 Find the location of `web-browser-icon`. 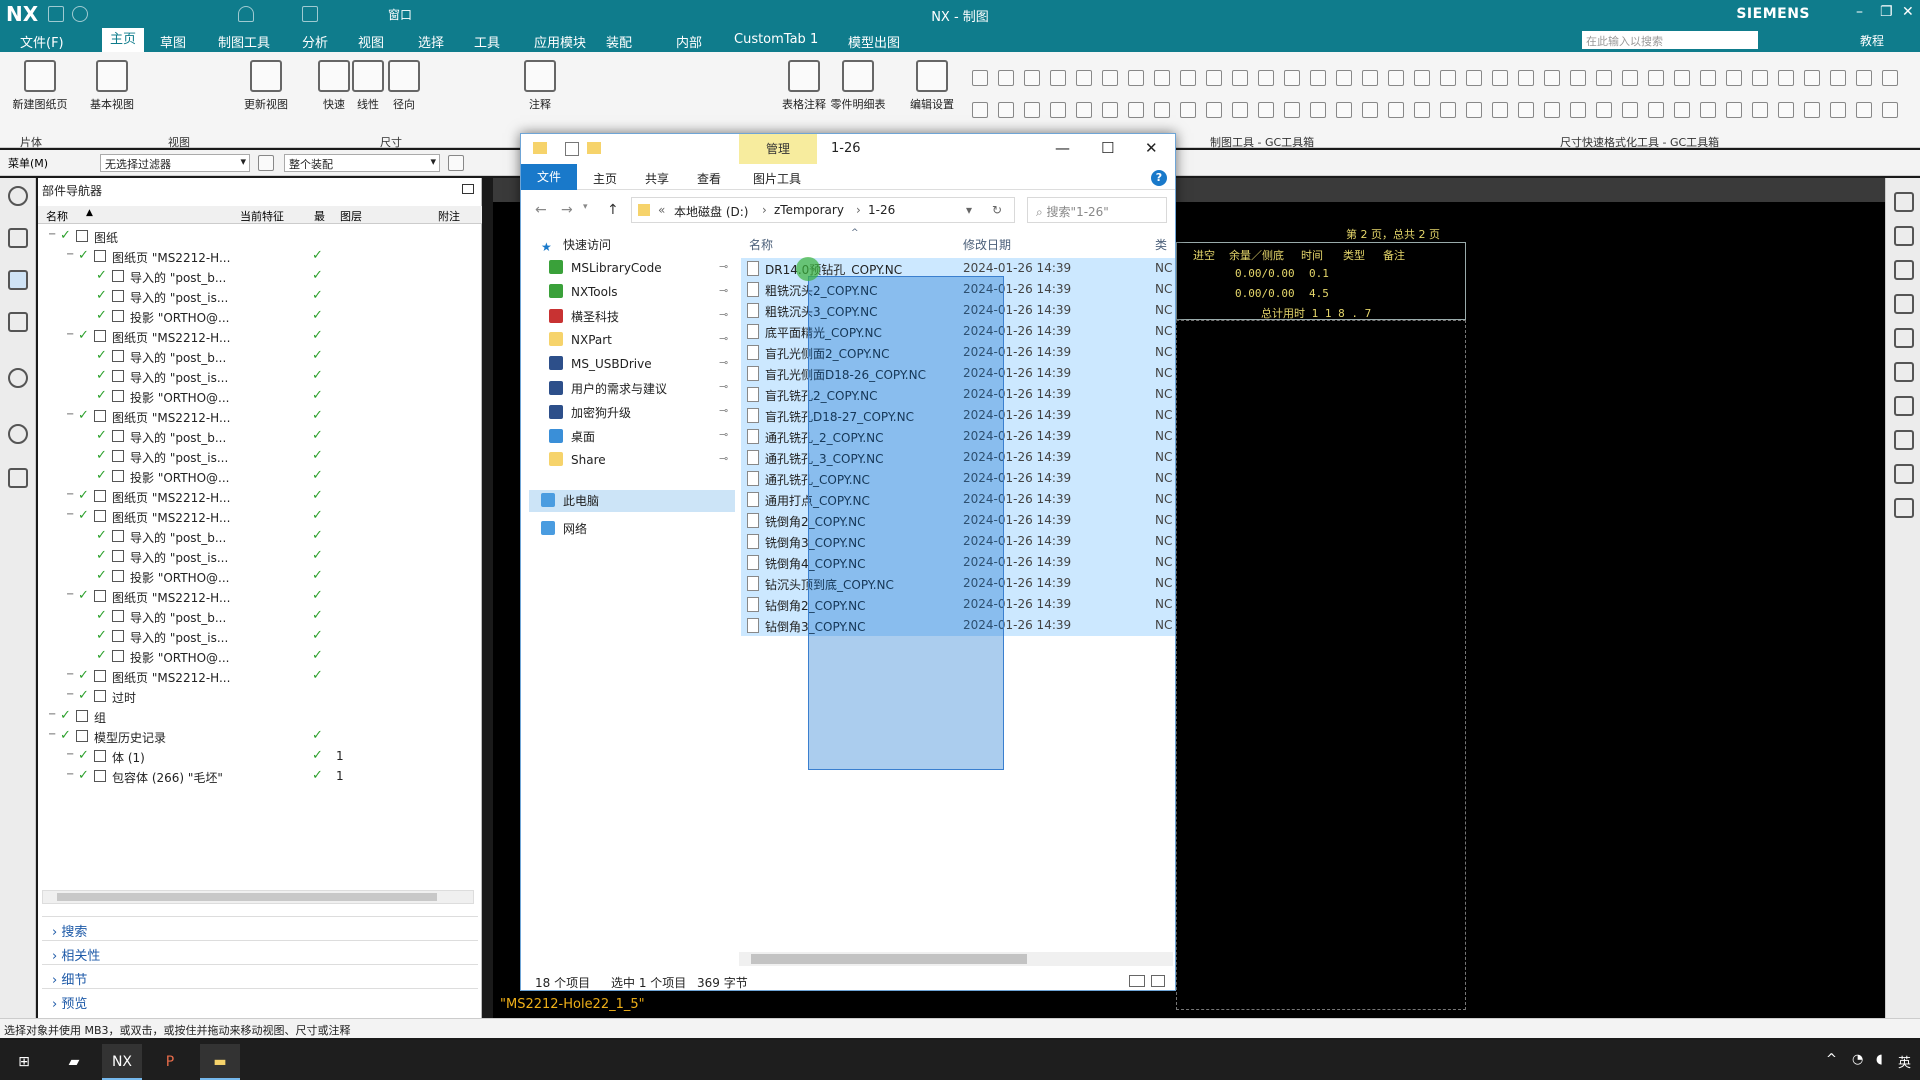

web-browser-icon is located at coordinates (18, 378).